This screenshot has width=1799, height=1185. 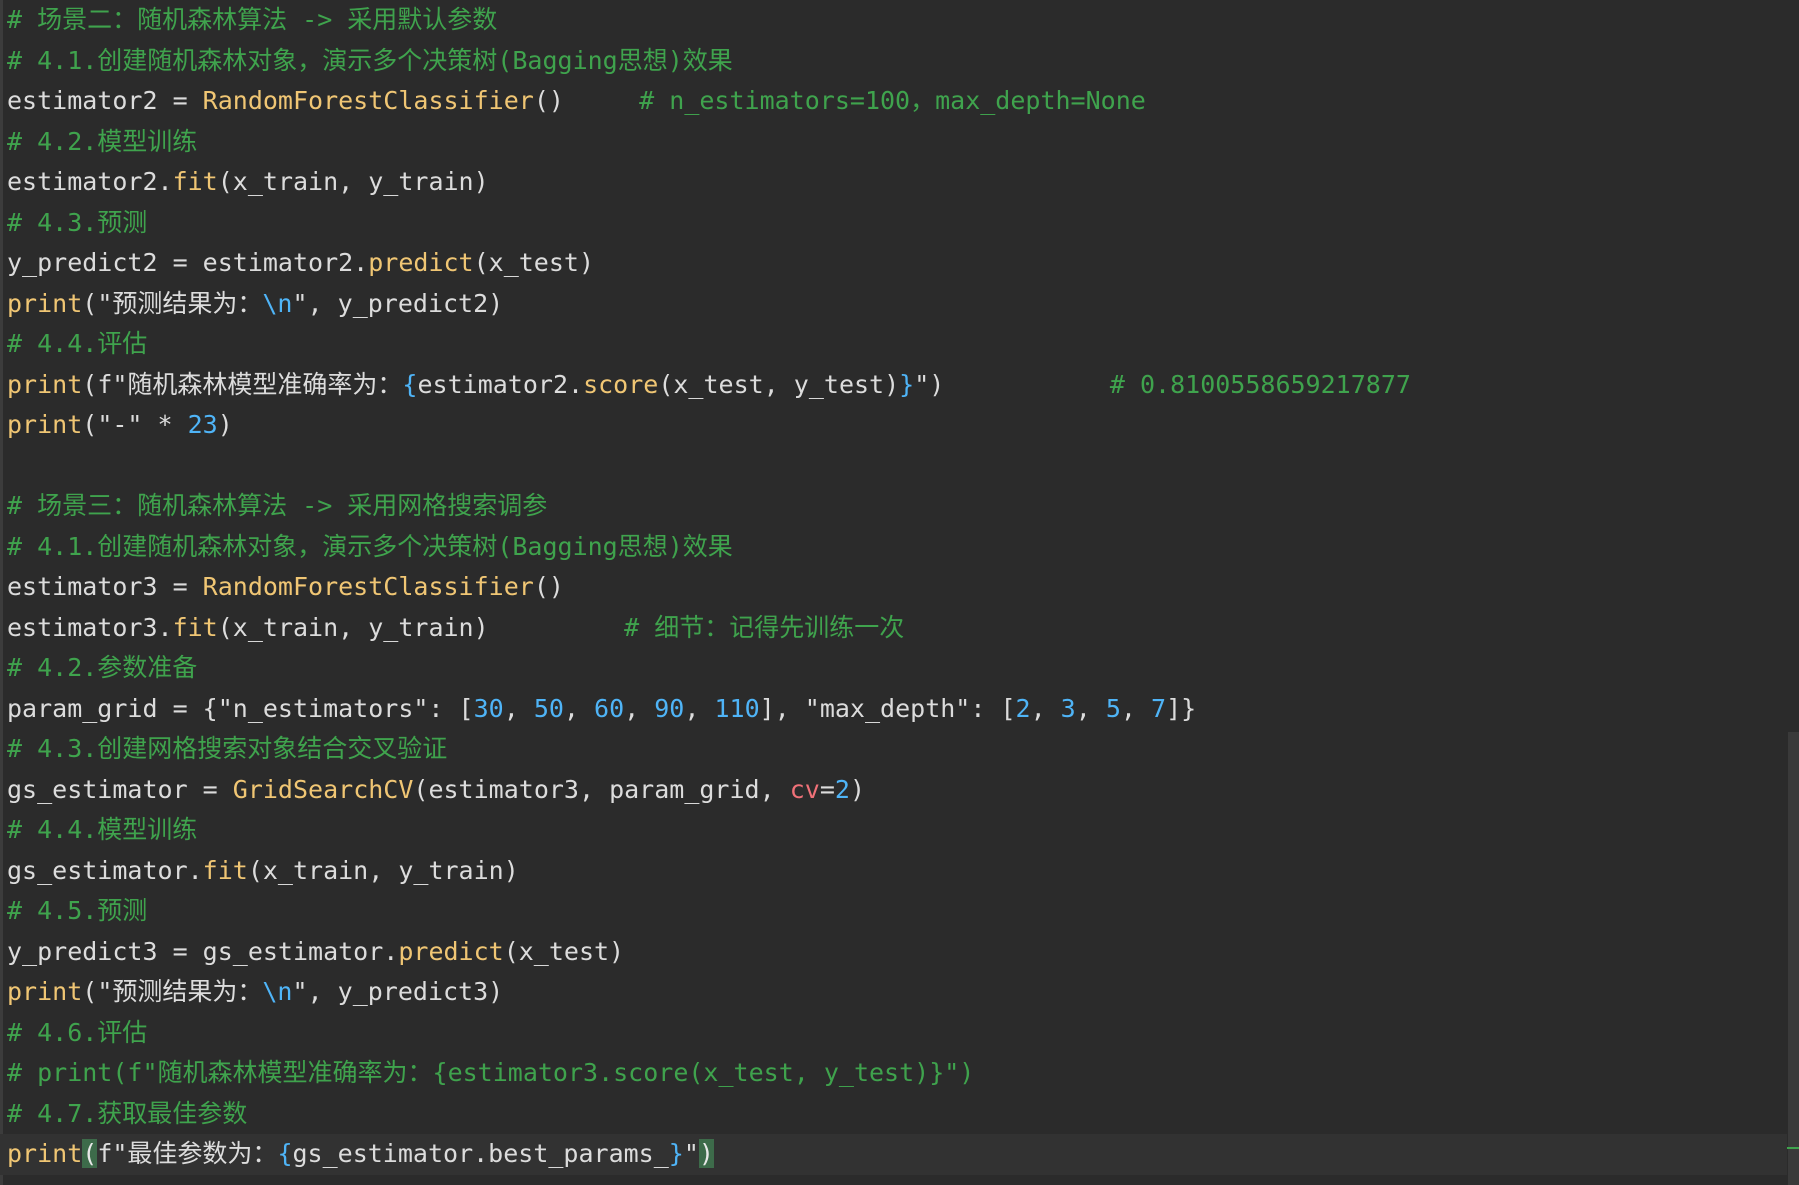 I want to click on code-line: # 4.5.预测, so click(x=896, y=911).